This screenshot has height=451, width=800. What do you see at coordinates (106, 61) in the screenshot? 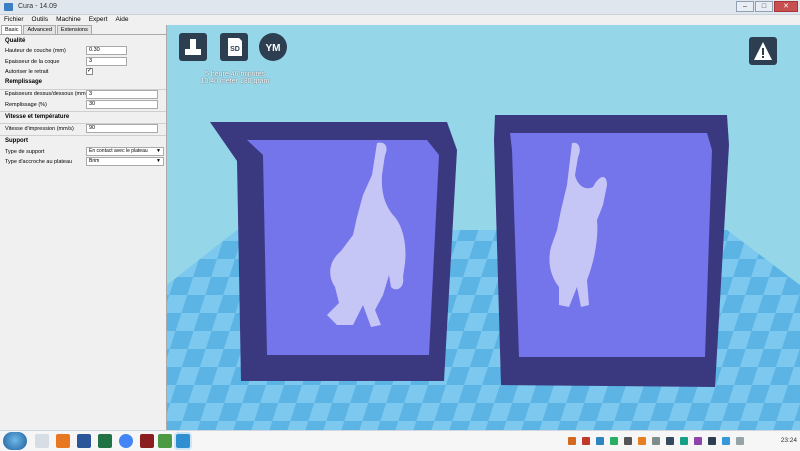
I see `shell-thickness-input: 3` at bounding box center [106, 61].